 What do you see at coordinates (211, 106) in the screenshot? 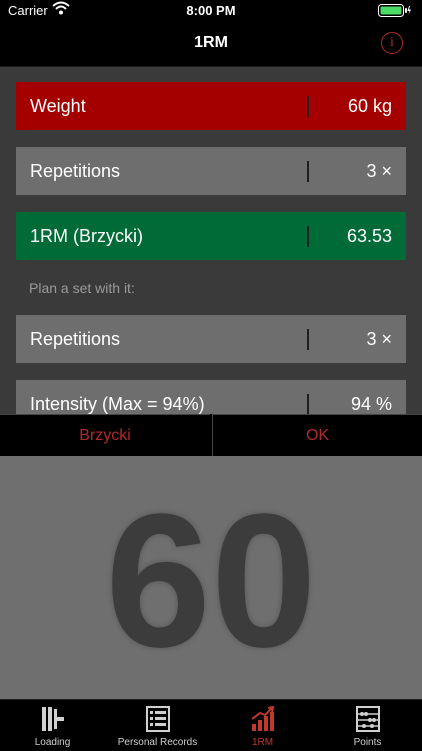
I see `weight-row: Weight 60 kg` at bounding box center [211, 106].